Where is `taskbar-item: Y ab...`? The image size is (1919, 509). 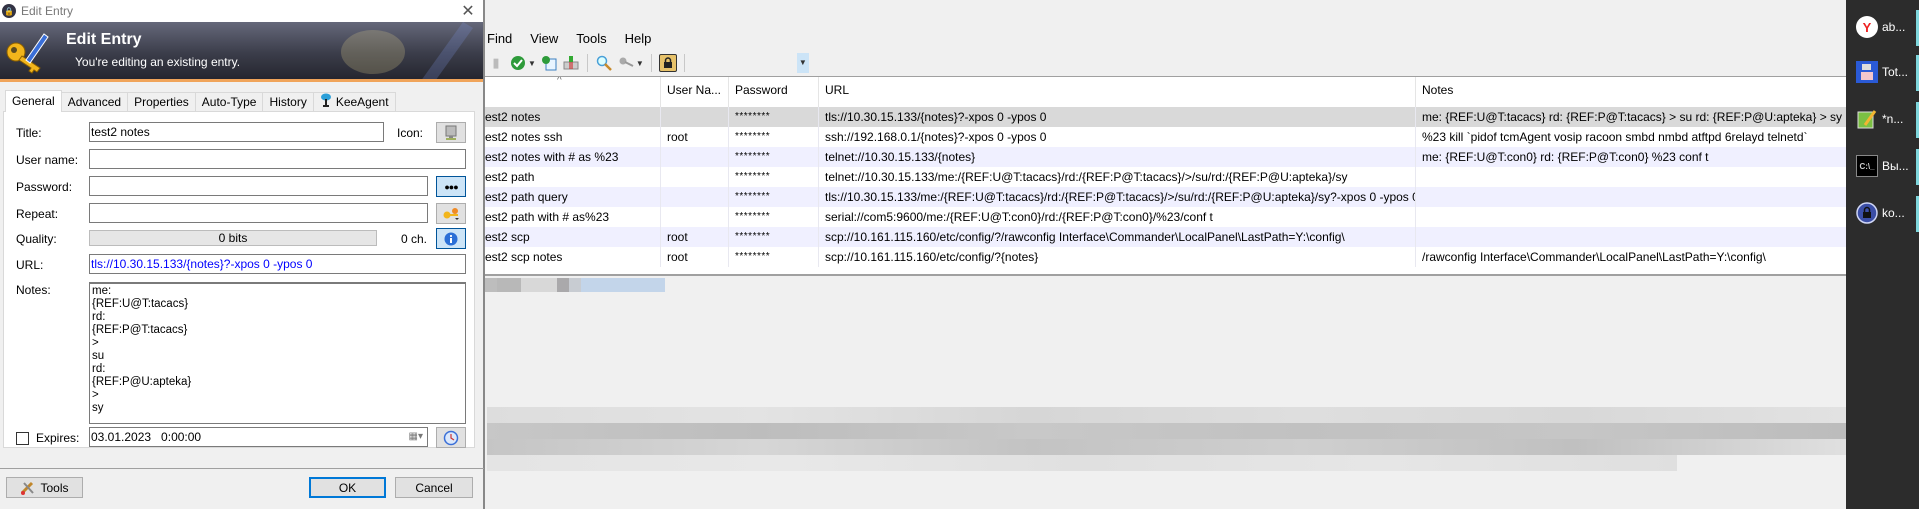
taskbar-item: Y ab... is located at coordinates (1882, 27).